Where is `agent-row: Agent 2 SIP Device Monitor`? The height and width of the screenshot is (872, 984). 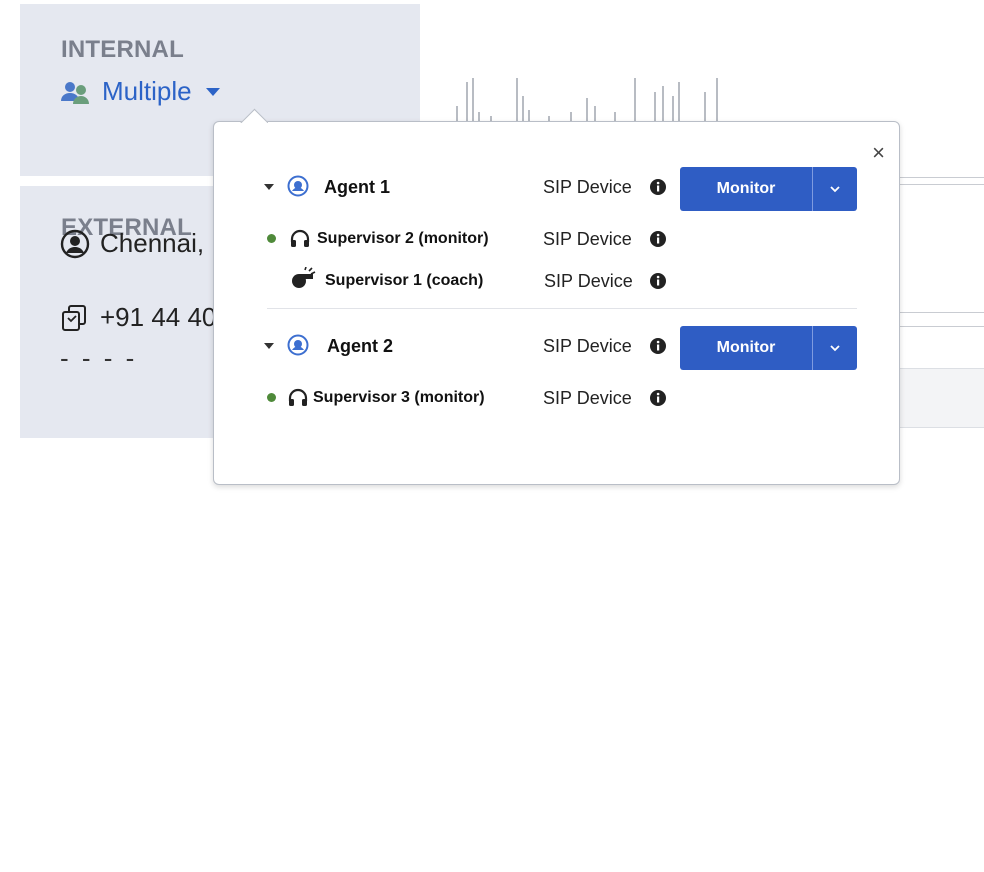
agent-row: Agent 2 SIP Device Monitor is located at coordinates (556, 348).